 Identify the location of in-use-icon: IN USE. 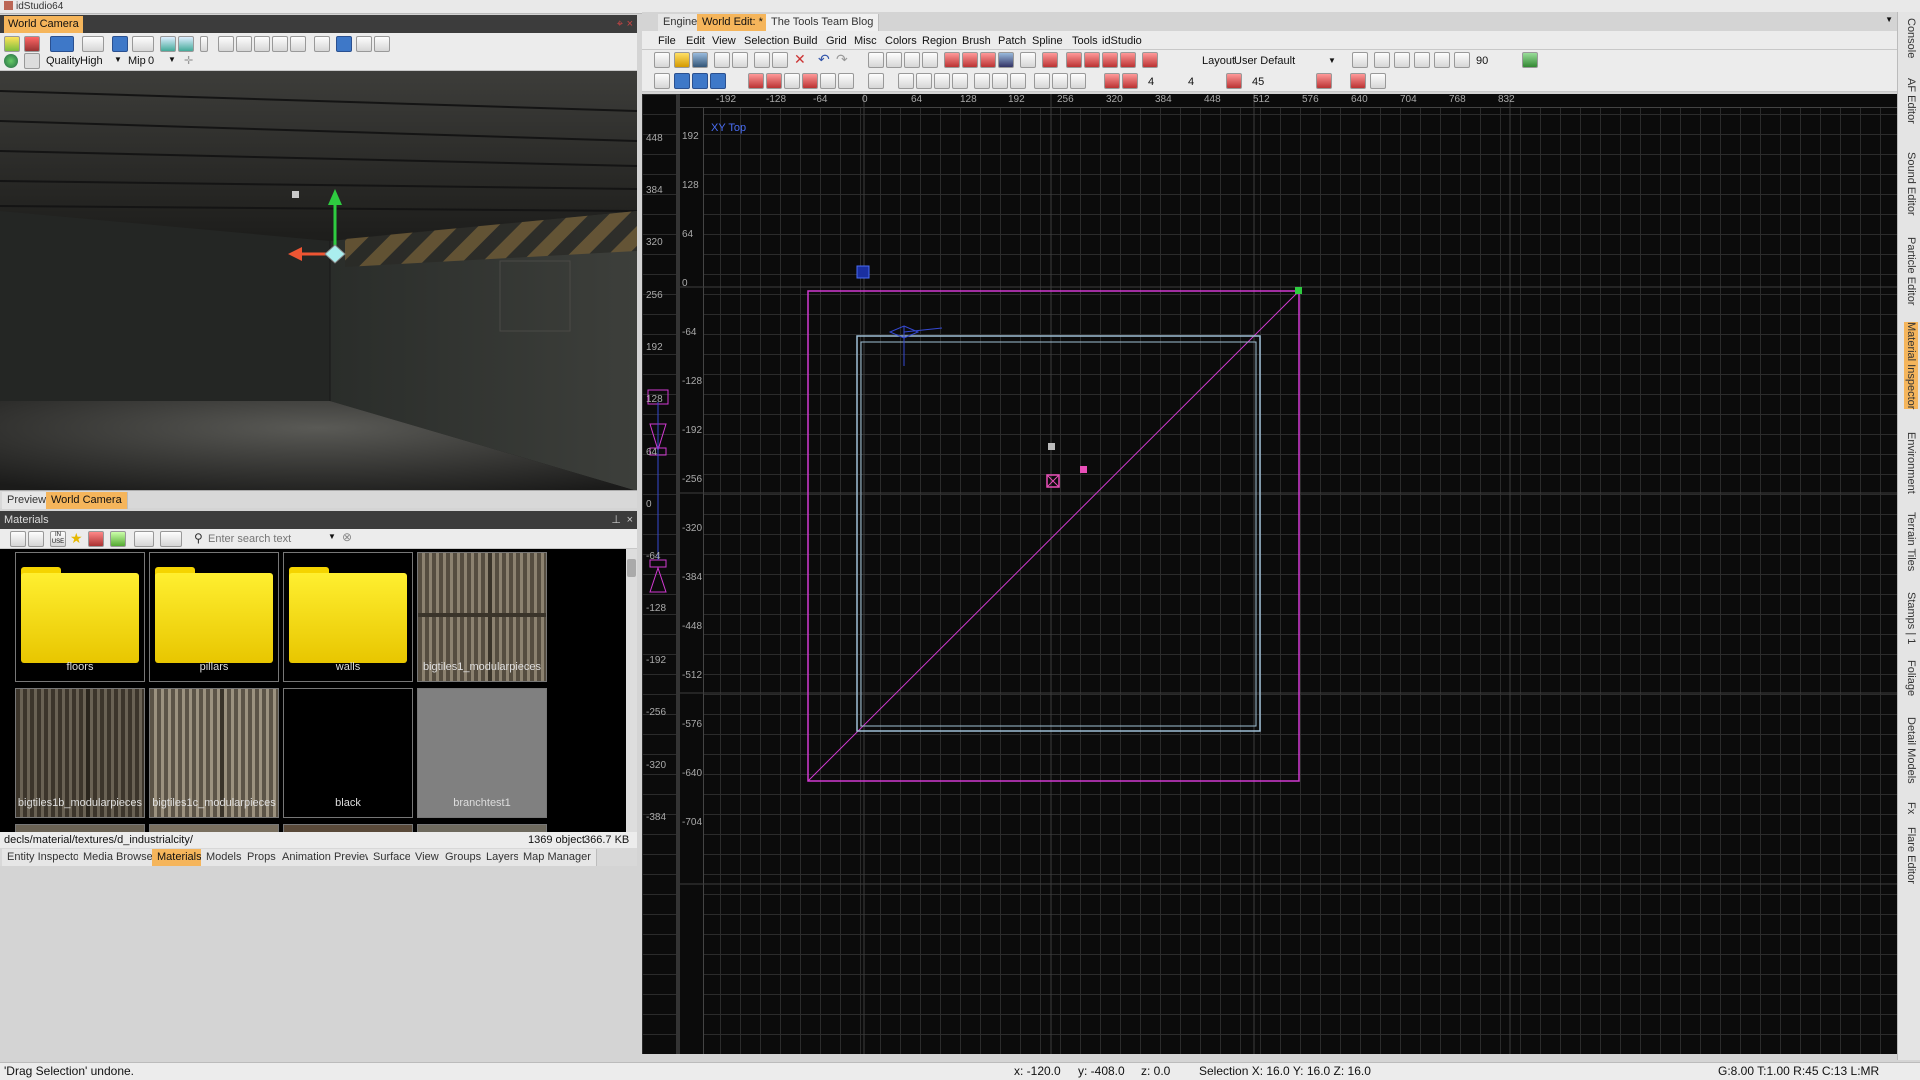
(58, 539).